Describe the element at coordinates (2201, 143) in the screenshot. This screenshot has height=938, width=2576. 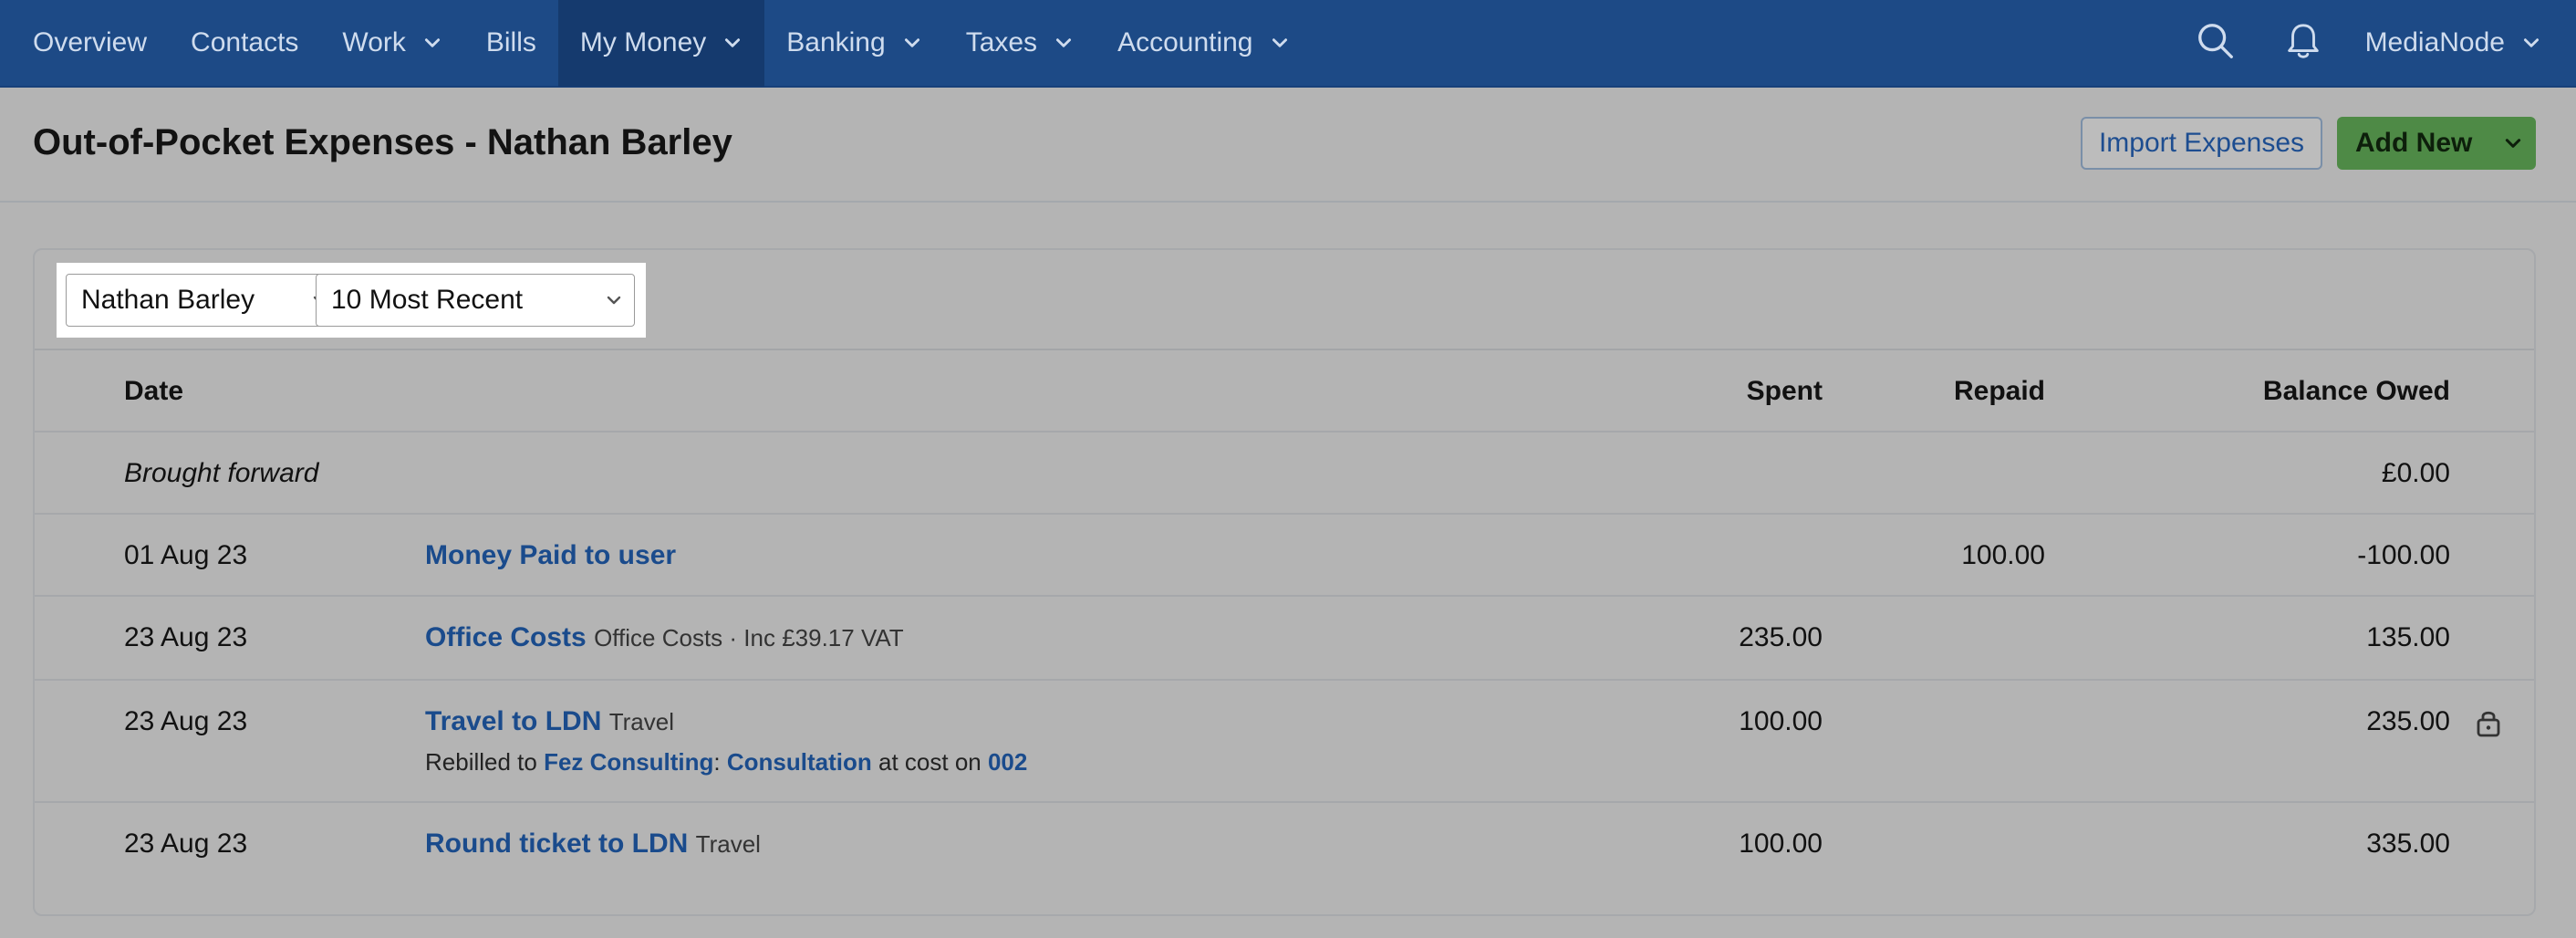
I see `import-expenses-button: Import Expenses` at that location.